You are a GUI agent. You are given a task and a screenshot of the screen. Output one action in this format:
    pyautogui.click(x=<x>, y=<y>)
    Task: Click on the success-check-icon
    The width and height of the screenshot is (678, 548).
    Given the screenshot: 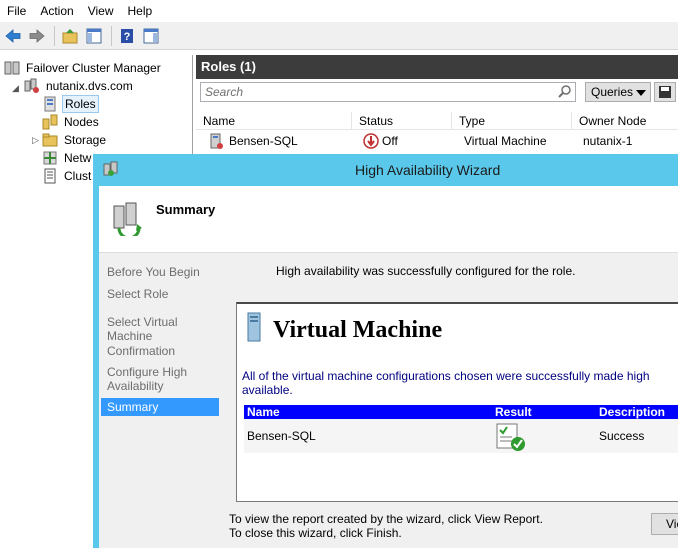 What is the action you would take?
    pyautogui.click(x=510, y=437)
    